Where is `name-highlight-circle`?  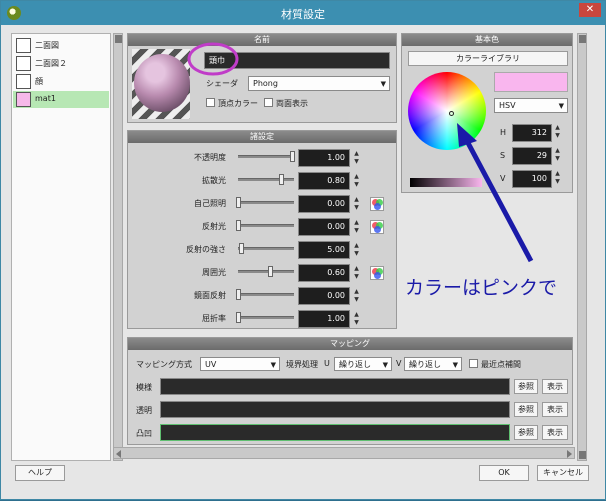
name-highlight-circle is located at coordinates (213, 59).